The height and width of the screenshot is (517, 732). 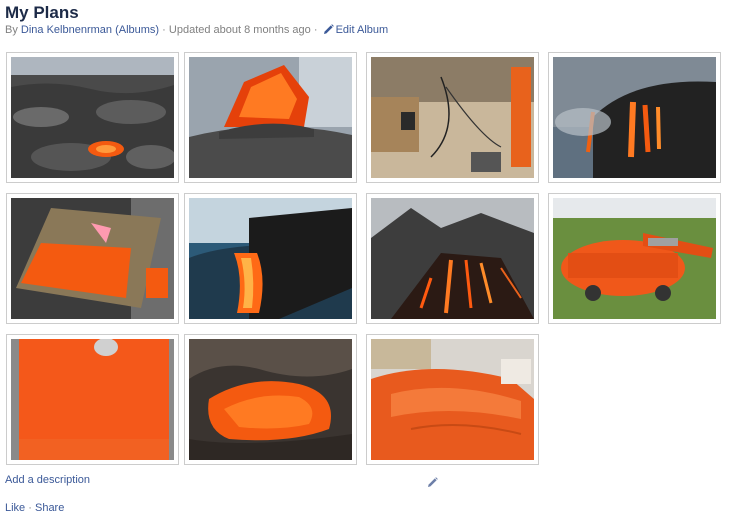 What do you see at coordinates (11, 30) in the screenshot?
I see `by-label: By` at bounding box center [11, 30].